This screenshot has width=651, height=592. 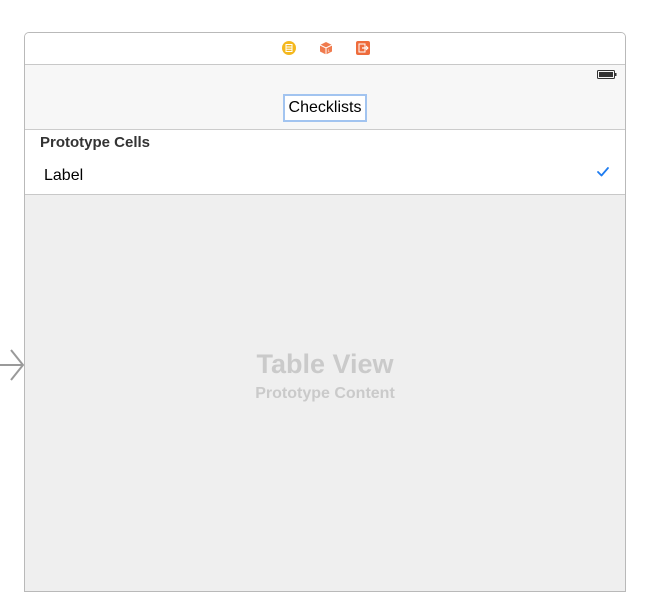 I want to click on section-header: Prototype Cells, so click(x=95, y=142).